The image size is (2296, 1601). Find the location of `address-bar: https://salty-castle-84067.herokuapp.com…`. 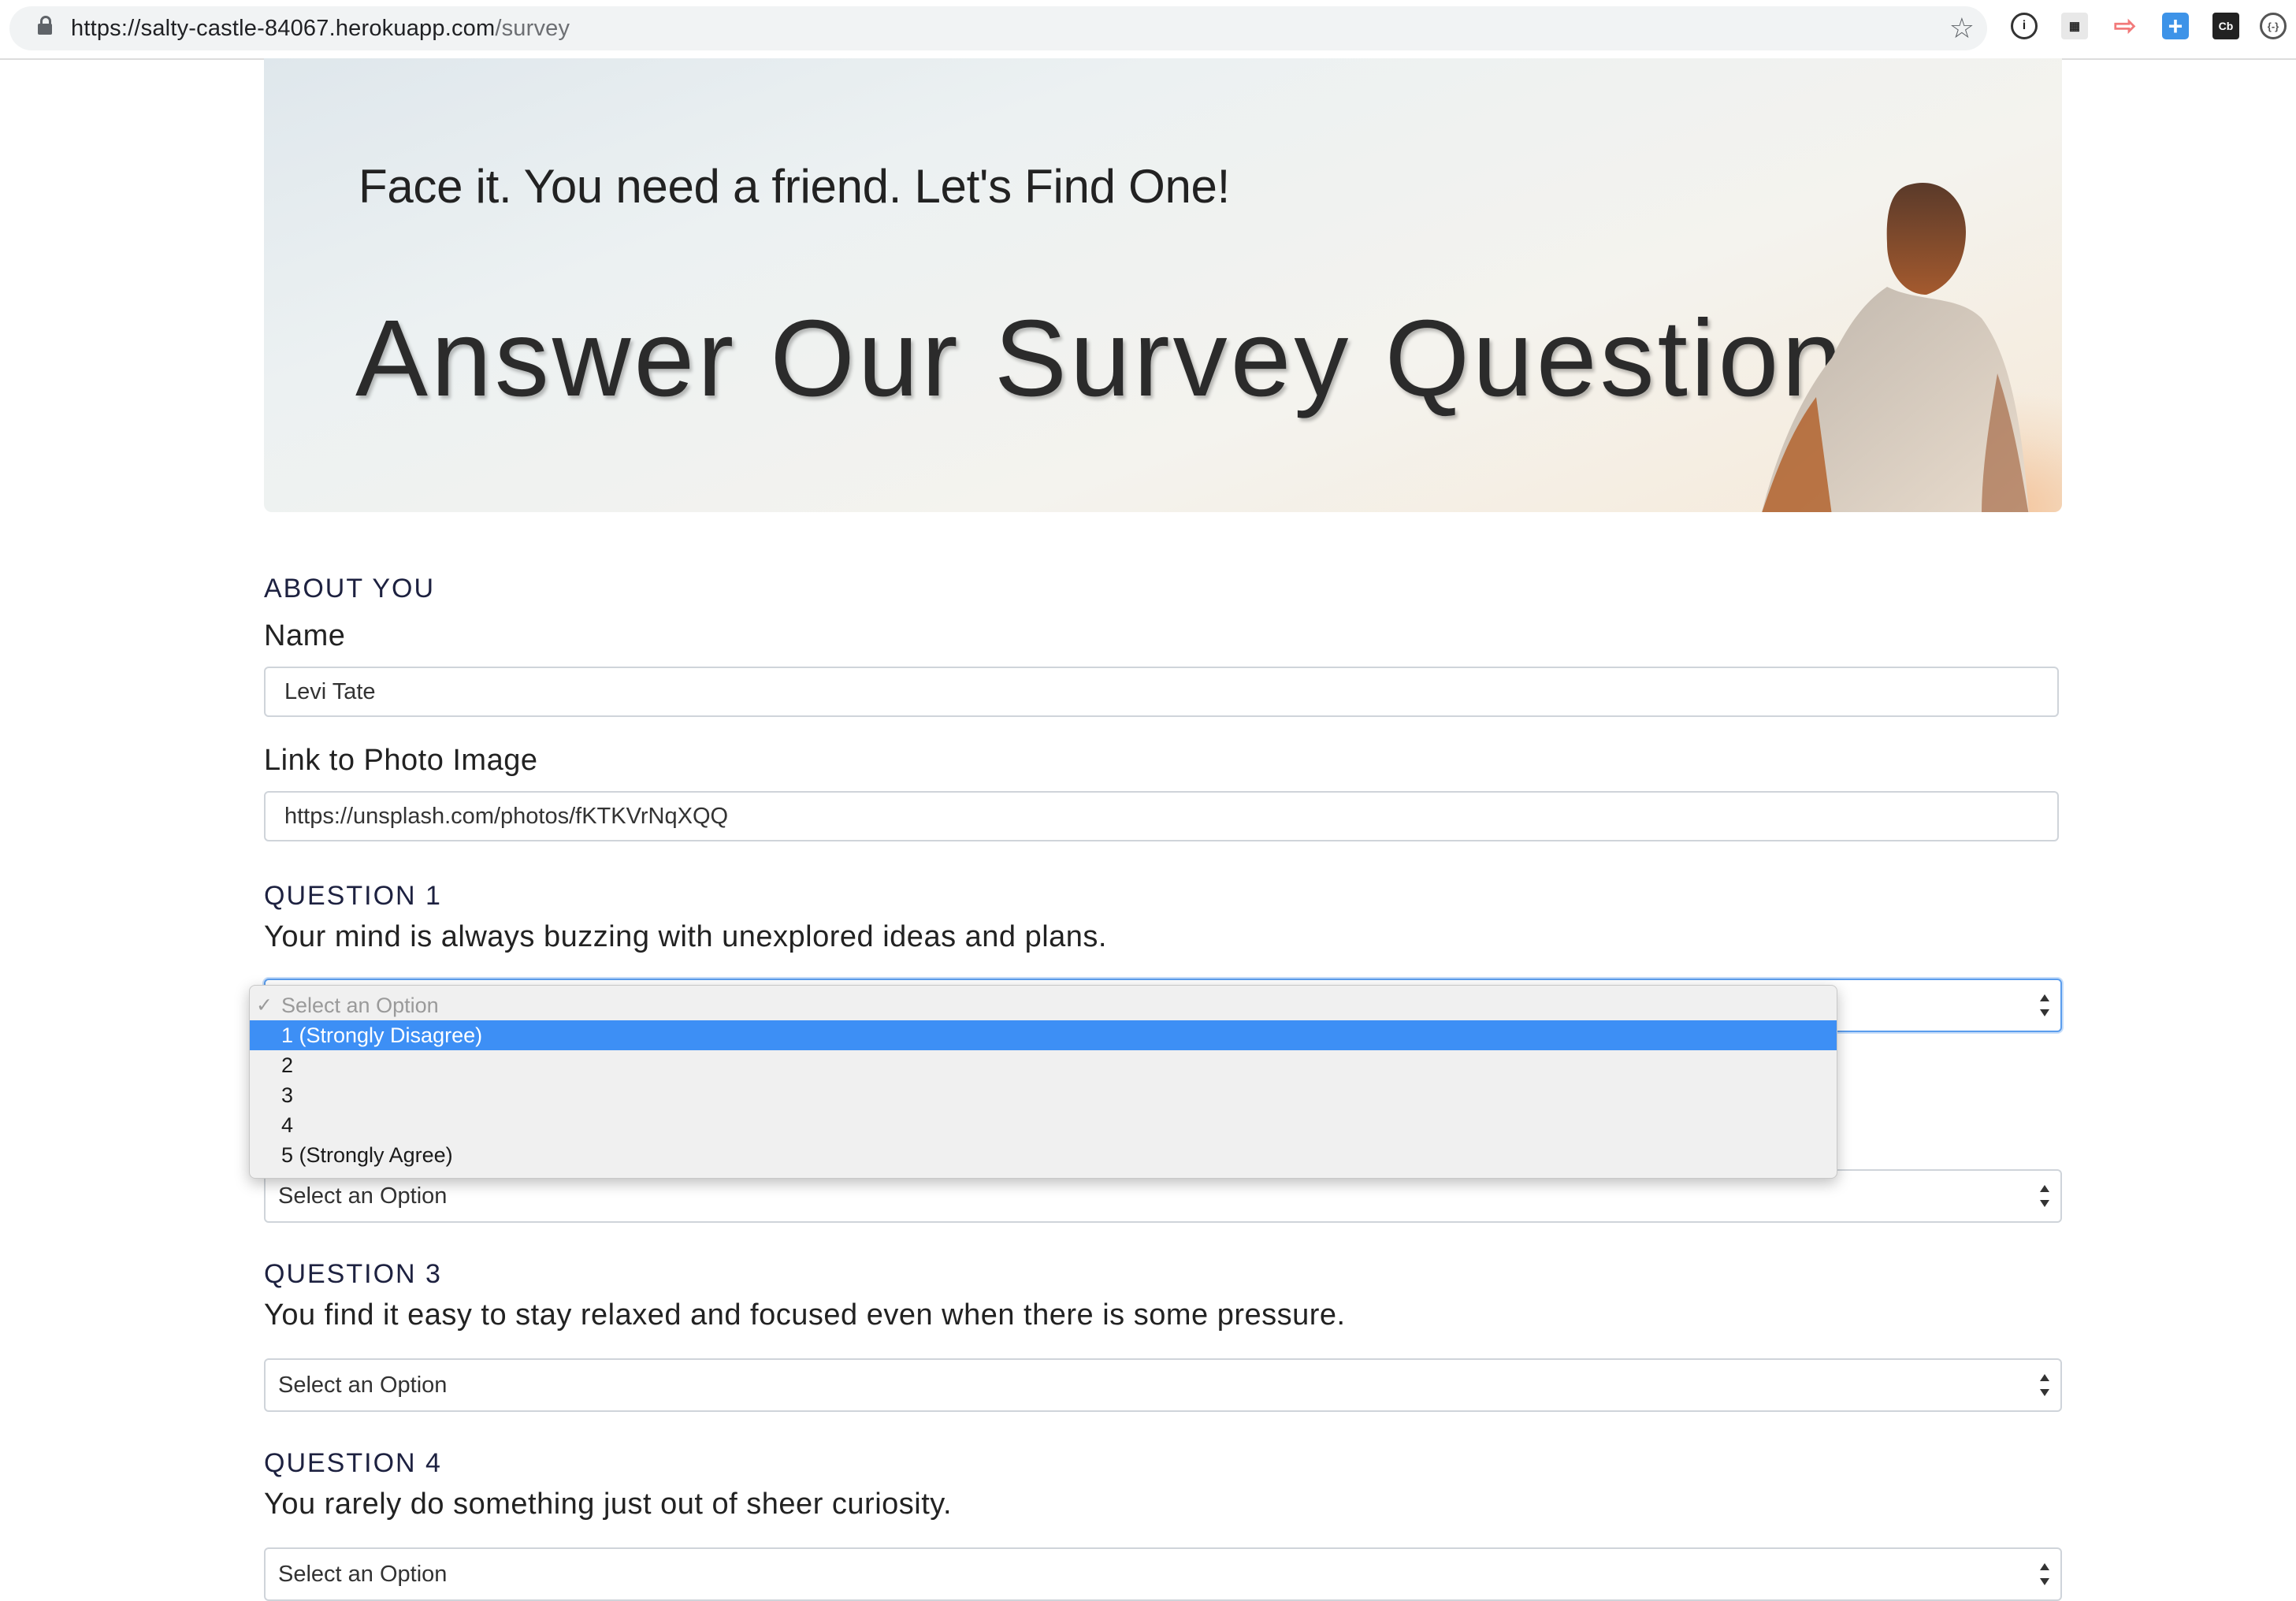

address-bar: https://salty-castle-84067.herokuapp.com… is located at coordinates (998, 28).